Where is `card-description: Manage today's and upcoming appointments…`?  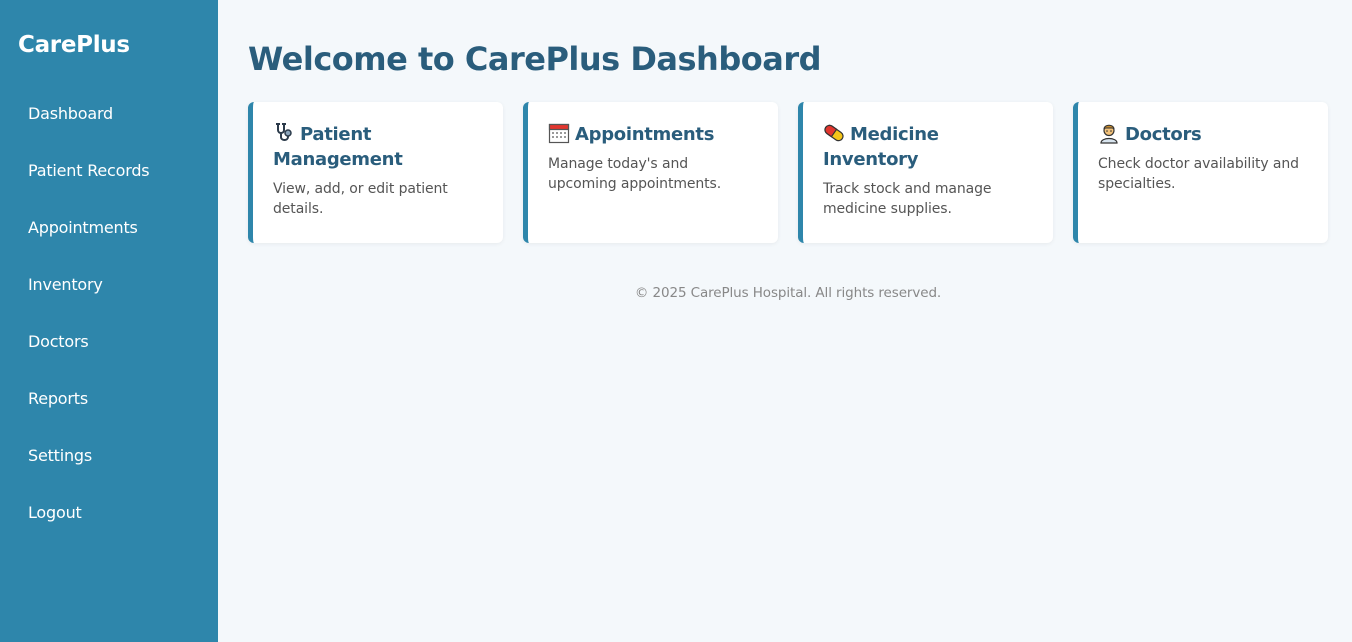 card-description: Manage today's and upcoming appointments… is located at coordinates (635, 174).